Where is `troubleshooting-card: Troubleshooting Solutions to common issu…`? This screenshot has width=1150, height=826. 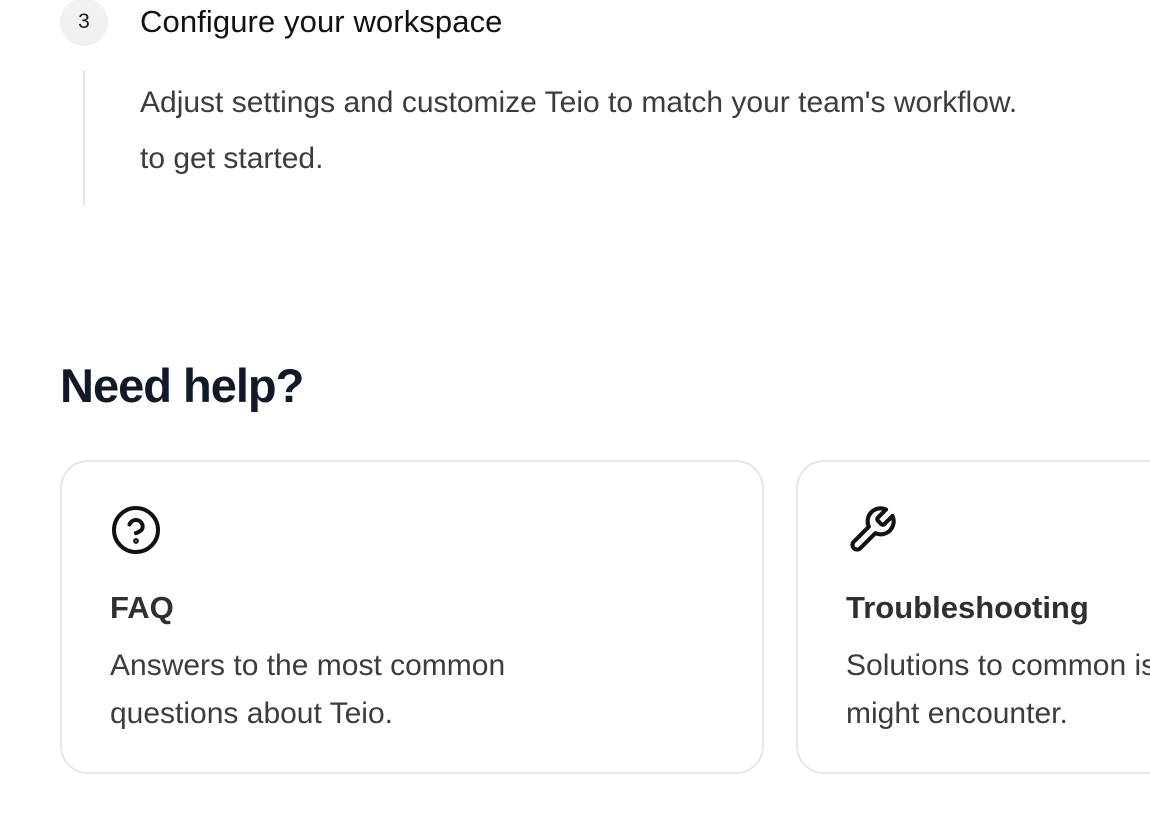 troubleshooting-card: Troubleshooting Solutions to common issu… is located at coordinates (973, 617).